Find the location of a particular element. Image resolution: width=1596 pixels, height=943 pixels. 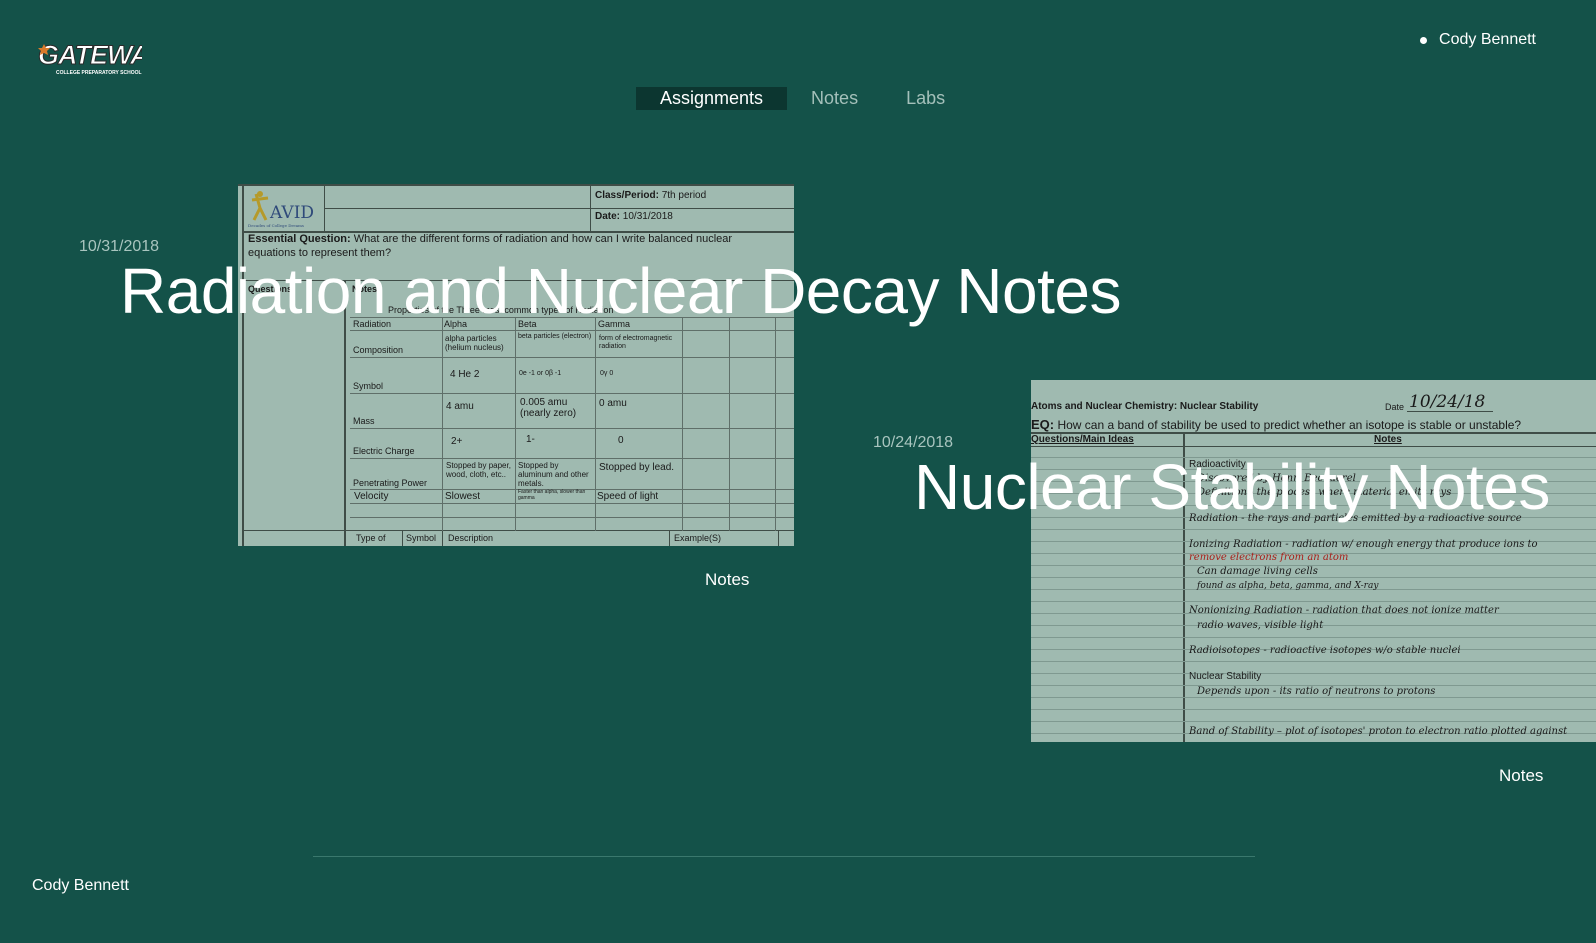

user-name: Cody Bennett is located at coordinates (1487, 39).